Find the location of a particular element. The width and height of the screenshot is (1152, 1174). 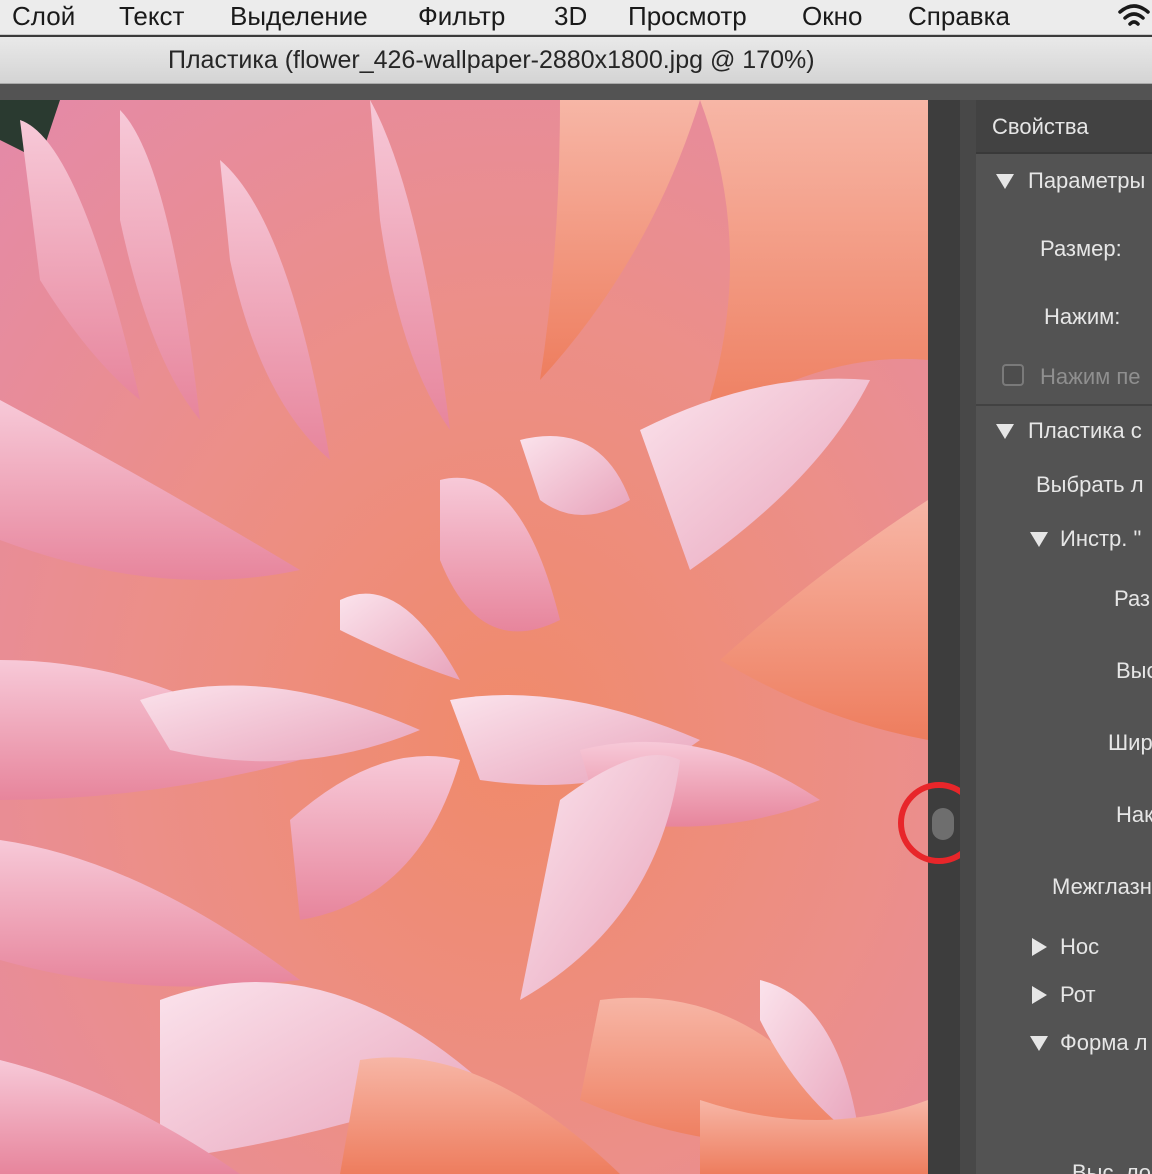

menu-layer: Слой is located at coordinates (43, 16).